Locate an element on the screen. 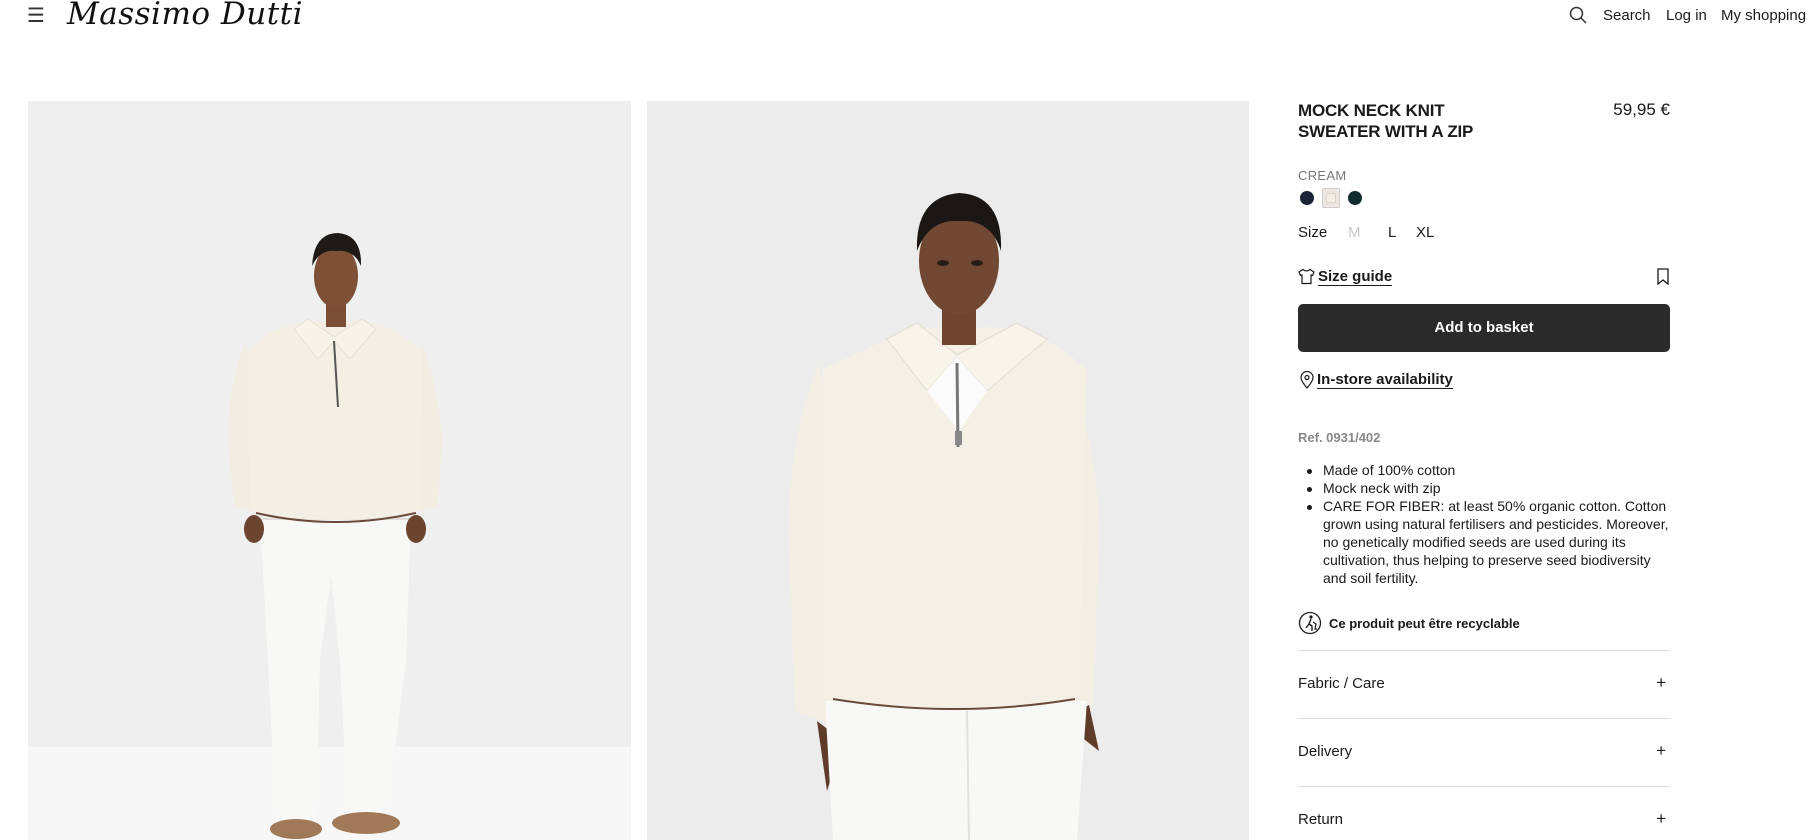 The height and width of the screenshot is (840, 1811). swatch-cream-fill is located at coordinates (1331, 198).